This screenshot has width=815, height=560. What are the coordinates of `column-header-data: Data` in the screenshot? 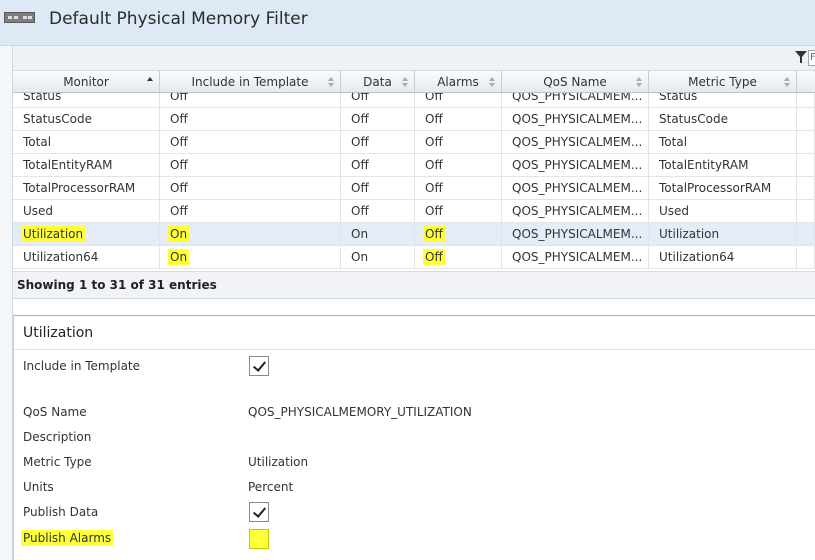 It's located at (378, 82).